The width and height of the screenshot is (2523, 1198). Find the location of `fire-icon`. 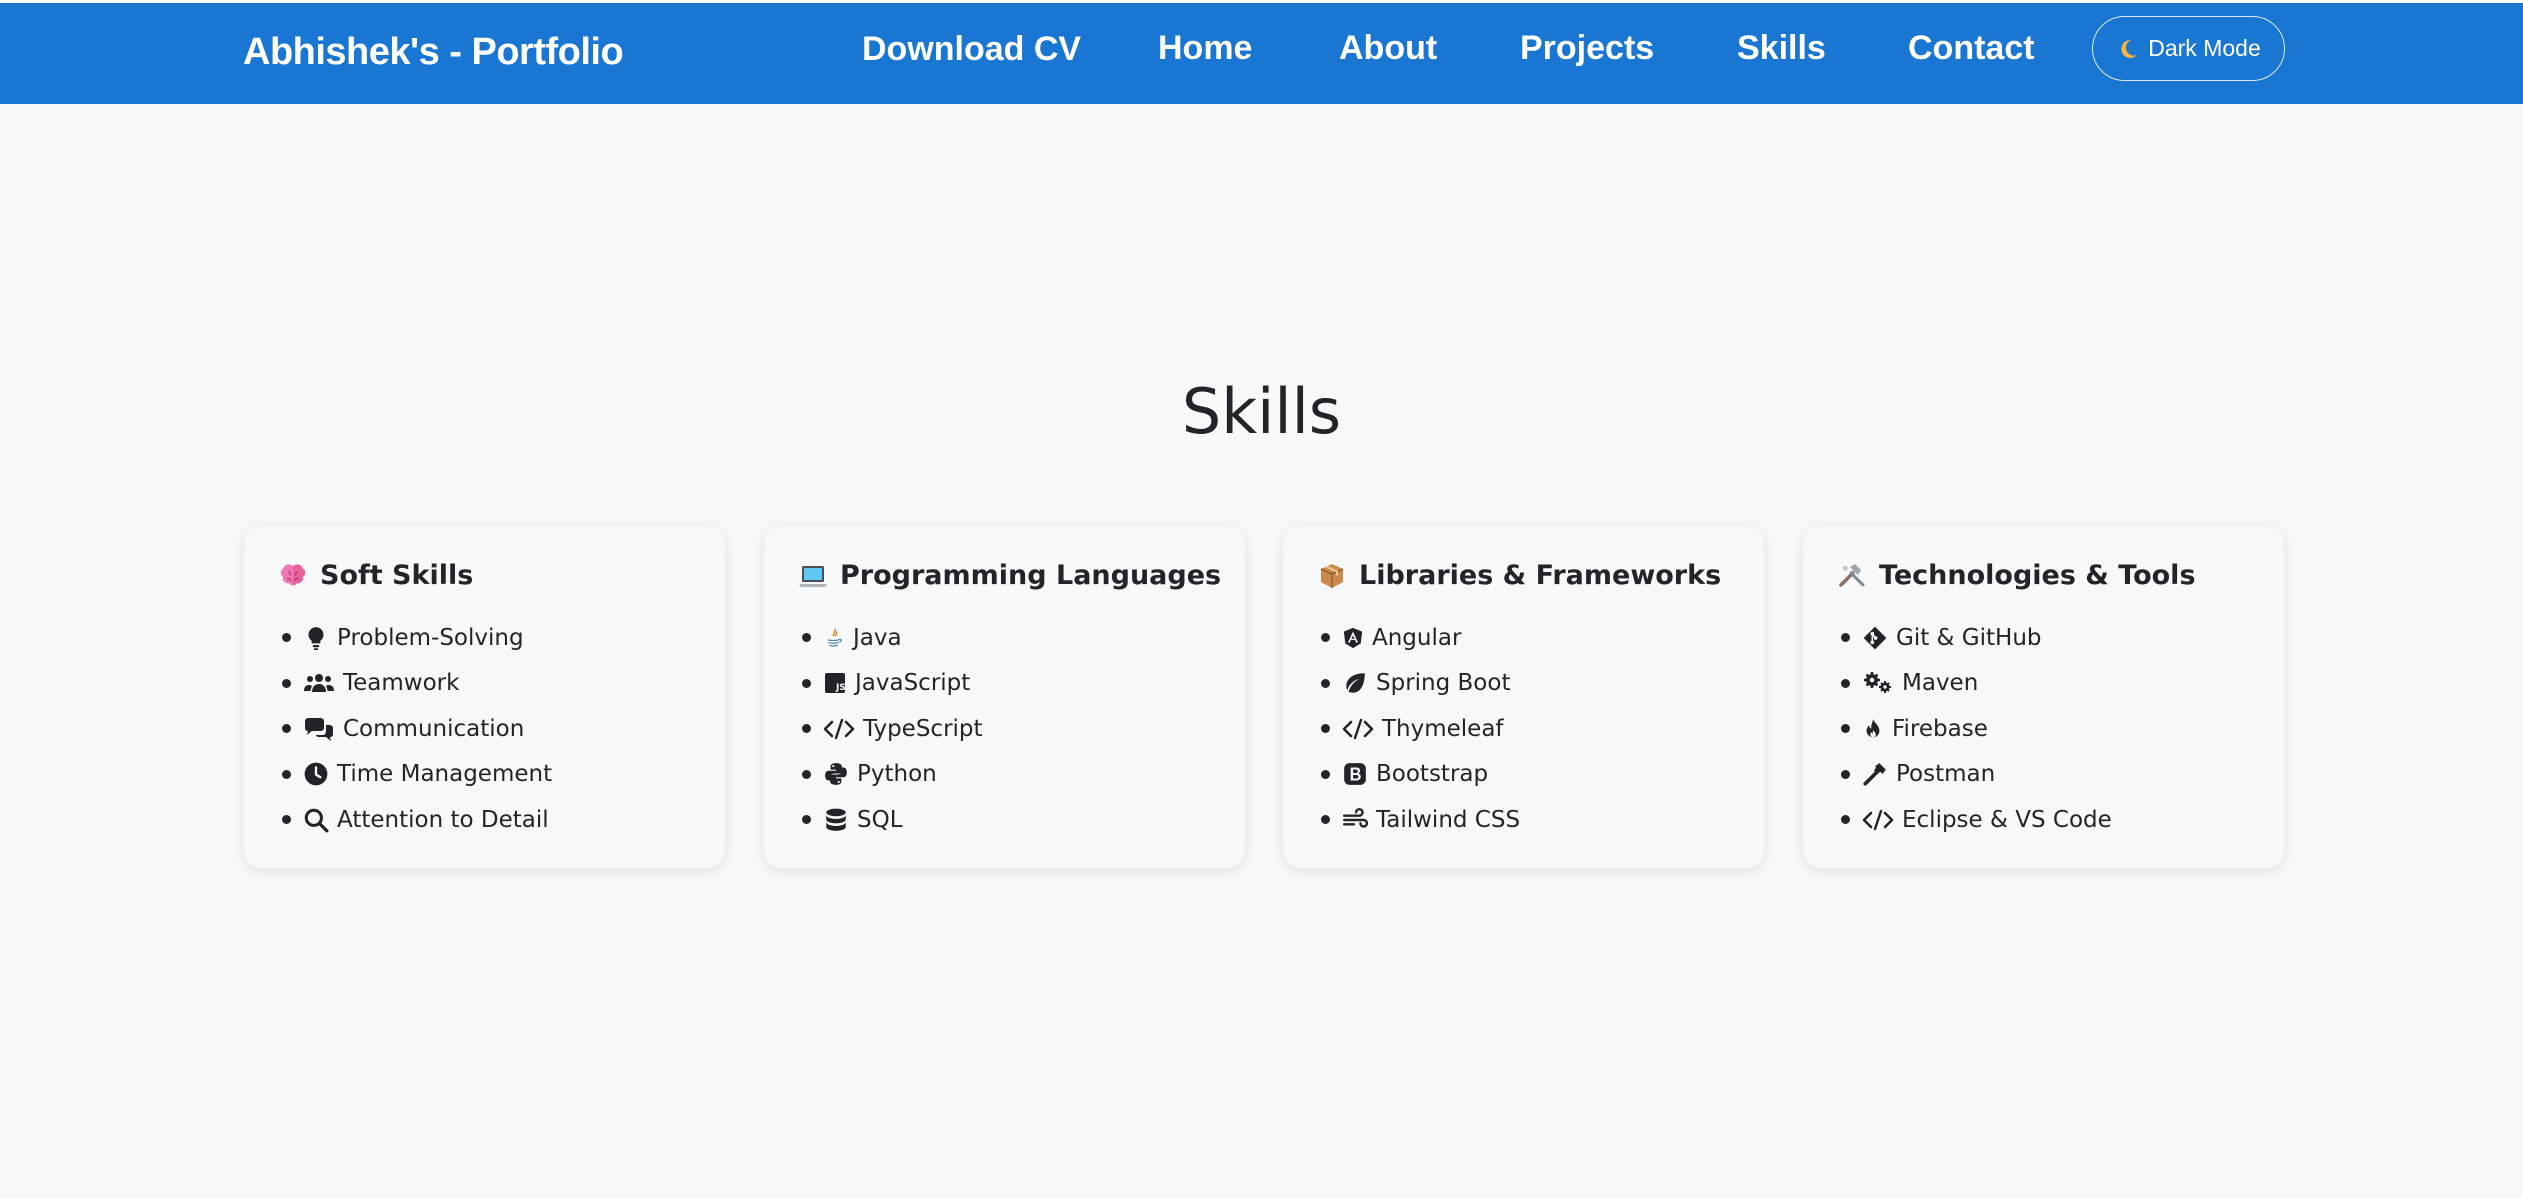

fire-icon is located at coordinates (1873, 727).